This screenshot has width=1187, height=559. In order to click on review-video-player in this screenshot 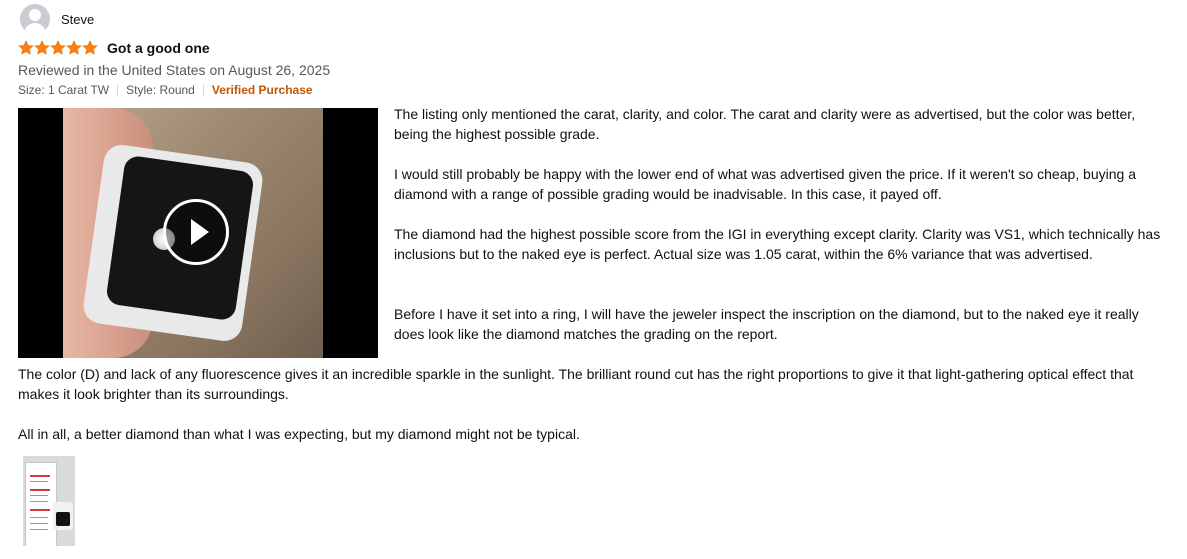, I will do `click(198, 233)`.